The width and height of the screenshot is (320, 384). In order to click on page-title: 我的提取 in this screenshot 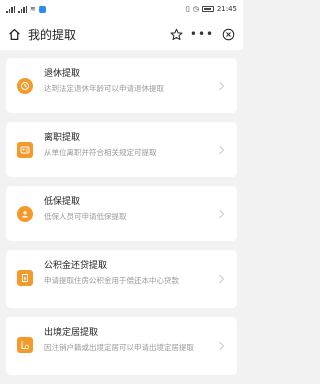, I will do `click(52, 34)`.